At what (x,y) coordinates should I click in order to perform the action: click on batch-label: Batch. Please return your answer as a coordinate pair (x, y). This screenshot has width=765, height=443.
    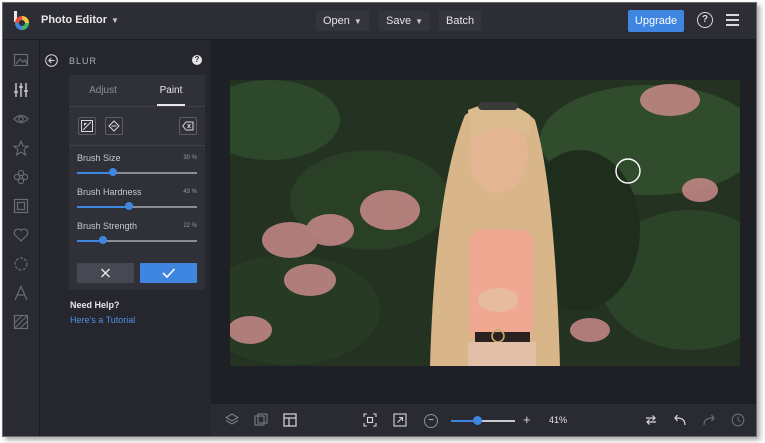
    Looking at the image, I should click on (460, 21).